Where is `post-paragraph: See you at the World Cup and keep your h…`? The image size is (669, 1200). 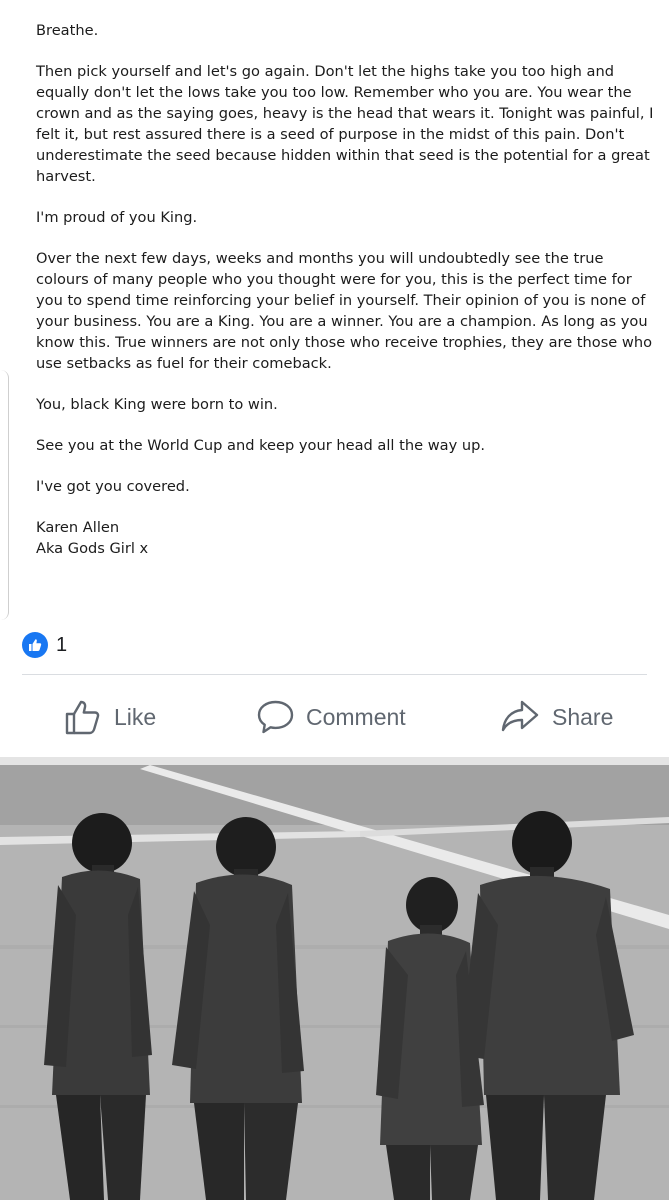
post-paragraph: See you at the World Cup and keep your h… is located at coordinates (261, 445).